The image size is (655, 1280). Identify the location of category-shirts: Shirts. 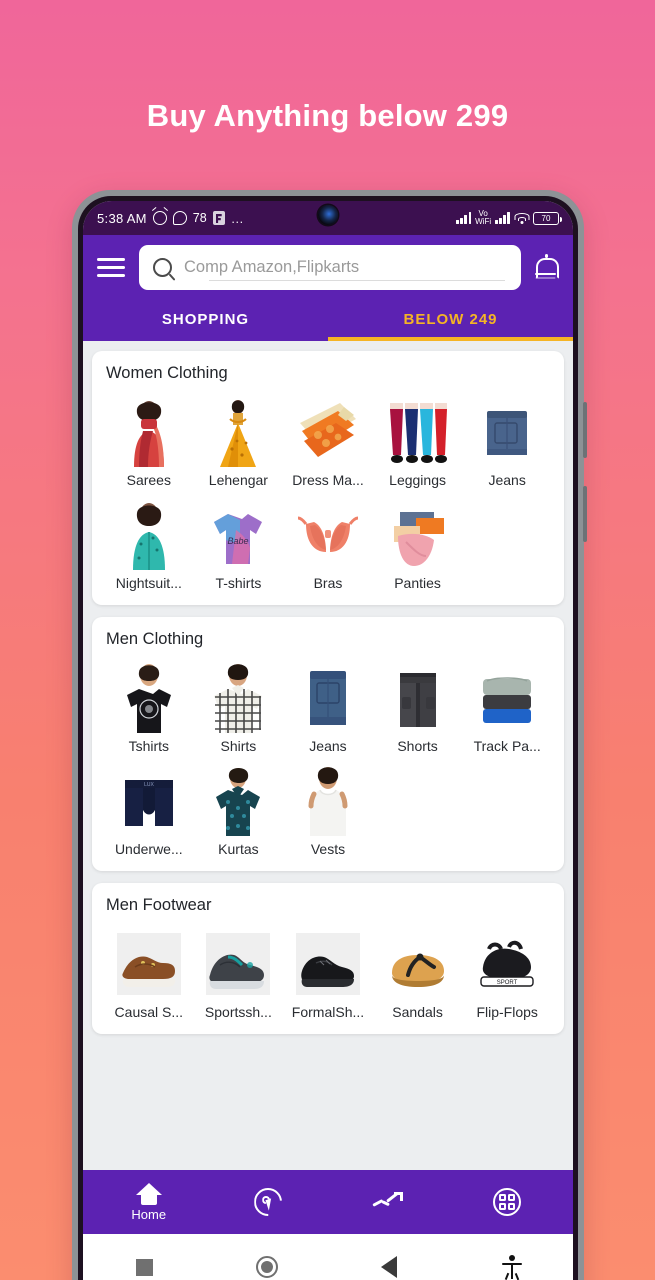
(239, 706).